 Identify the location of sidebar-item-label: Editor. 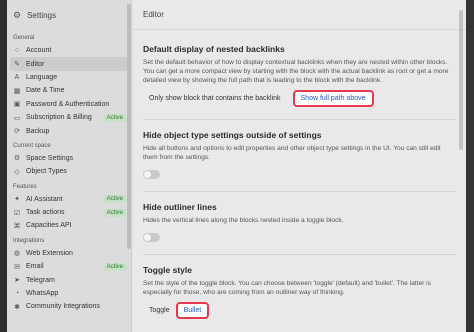
(35, 64).